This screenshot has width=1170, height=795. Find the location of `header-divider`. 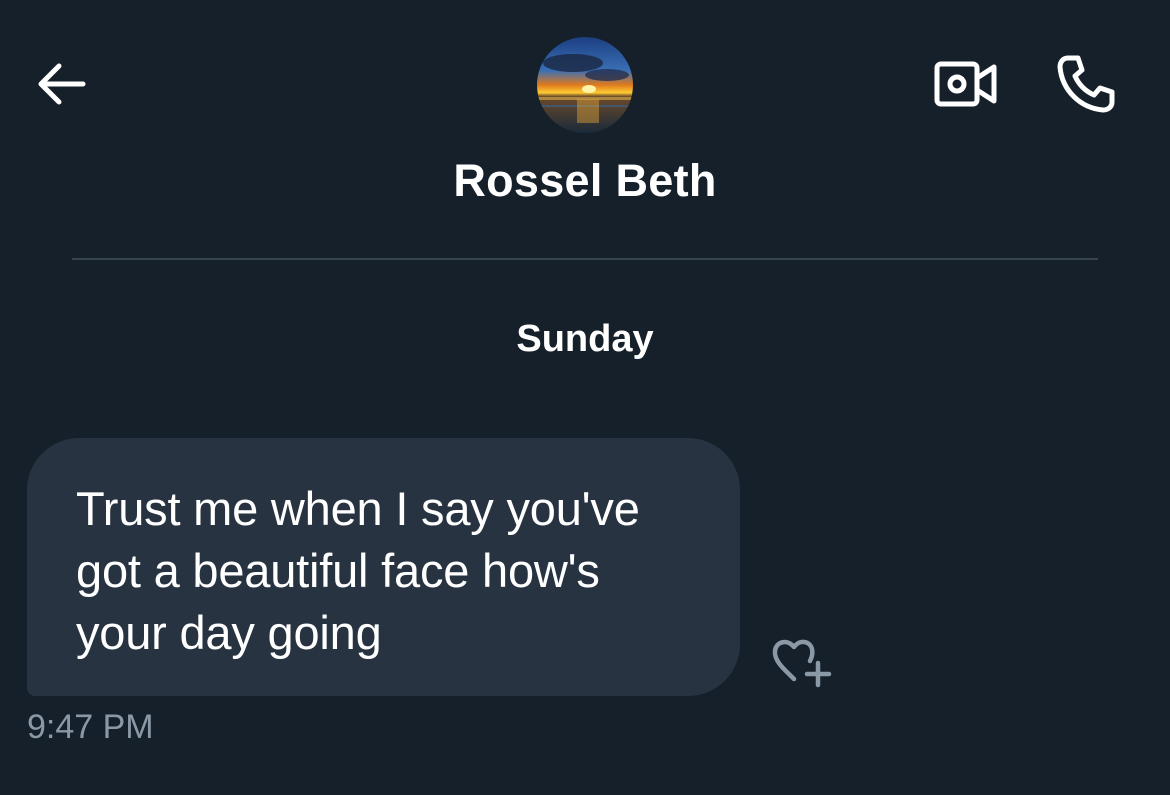

header-divider is located at coordinates (585, 259).